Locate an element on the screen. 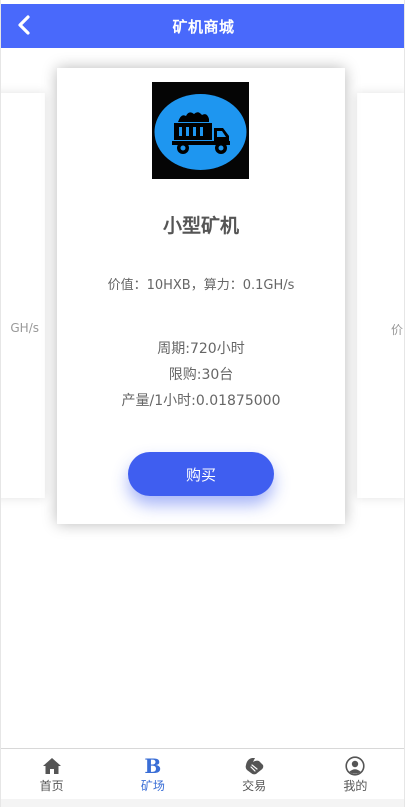 This screenshot has width=405, height=807. bottom-safe-area is located at coordinates (202, 803).